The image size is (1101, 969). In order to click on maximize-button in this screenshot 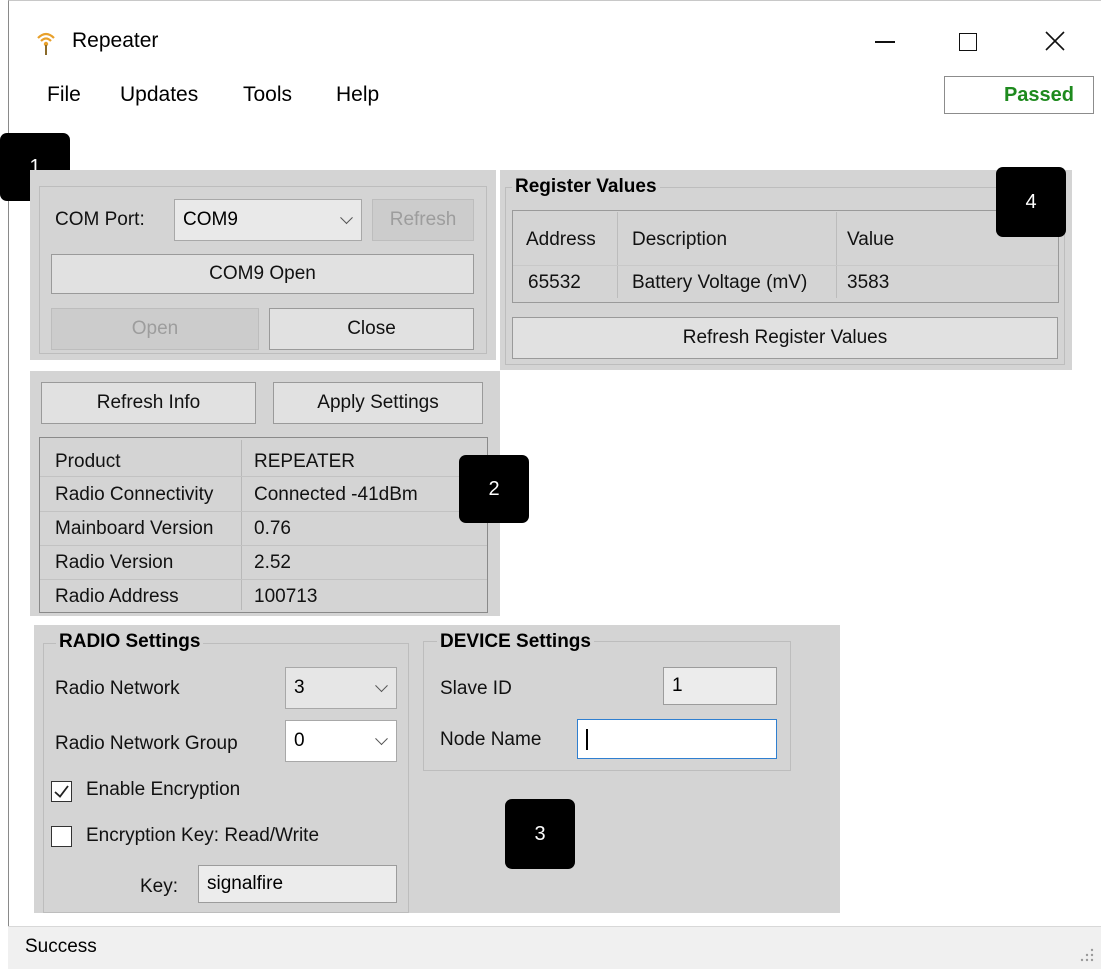, I will do `click(968, 42)`.